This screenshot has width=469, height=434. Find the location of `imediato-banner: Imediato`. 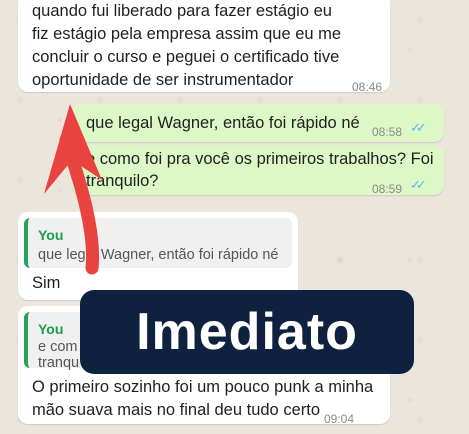

imediato-banner: Imediato is located at coordinates (247, 332).